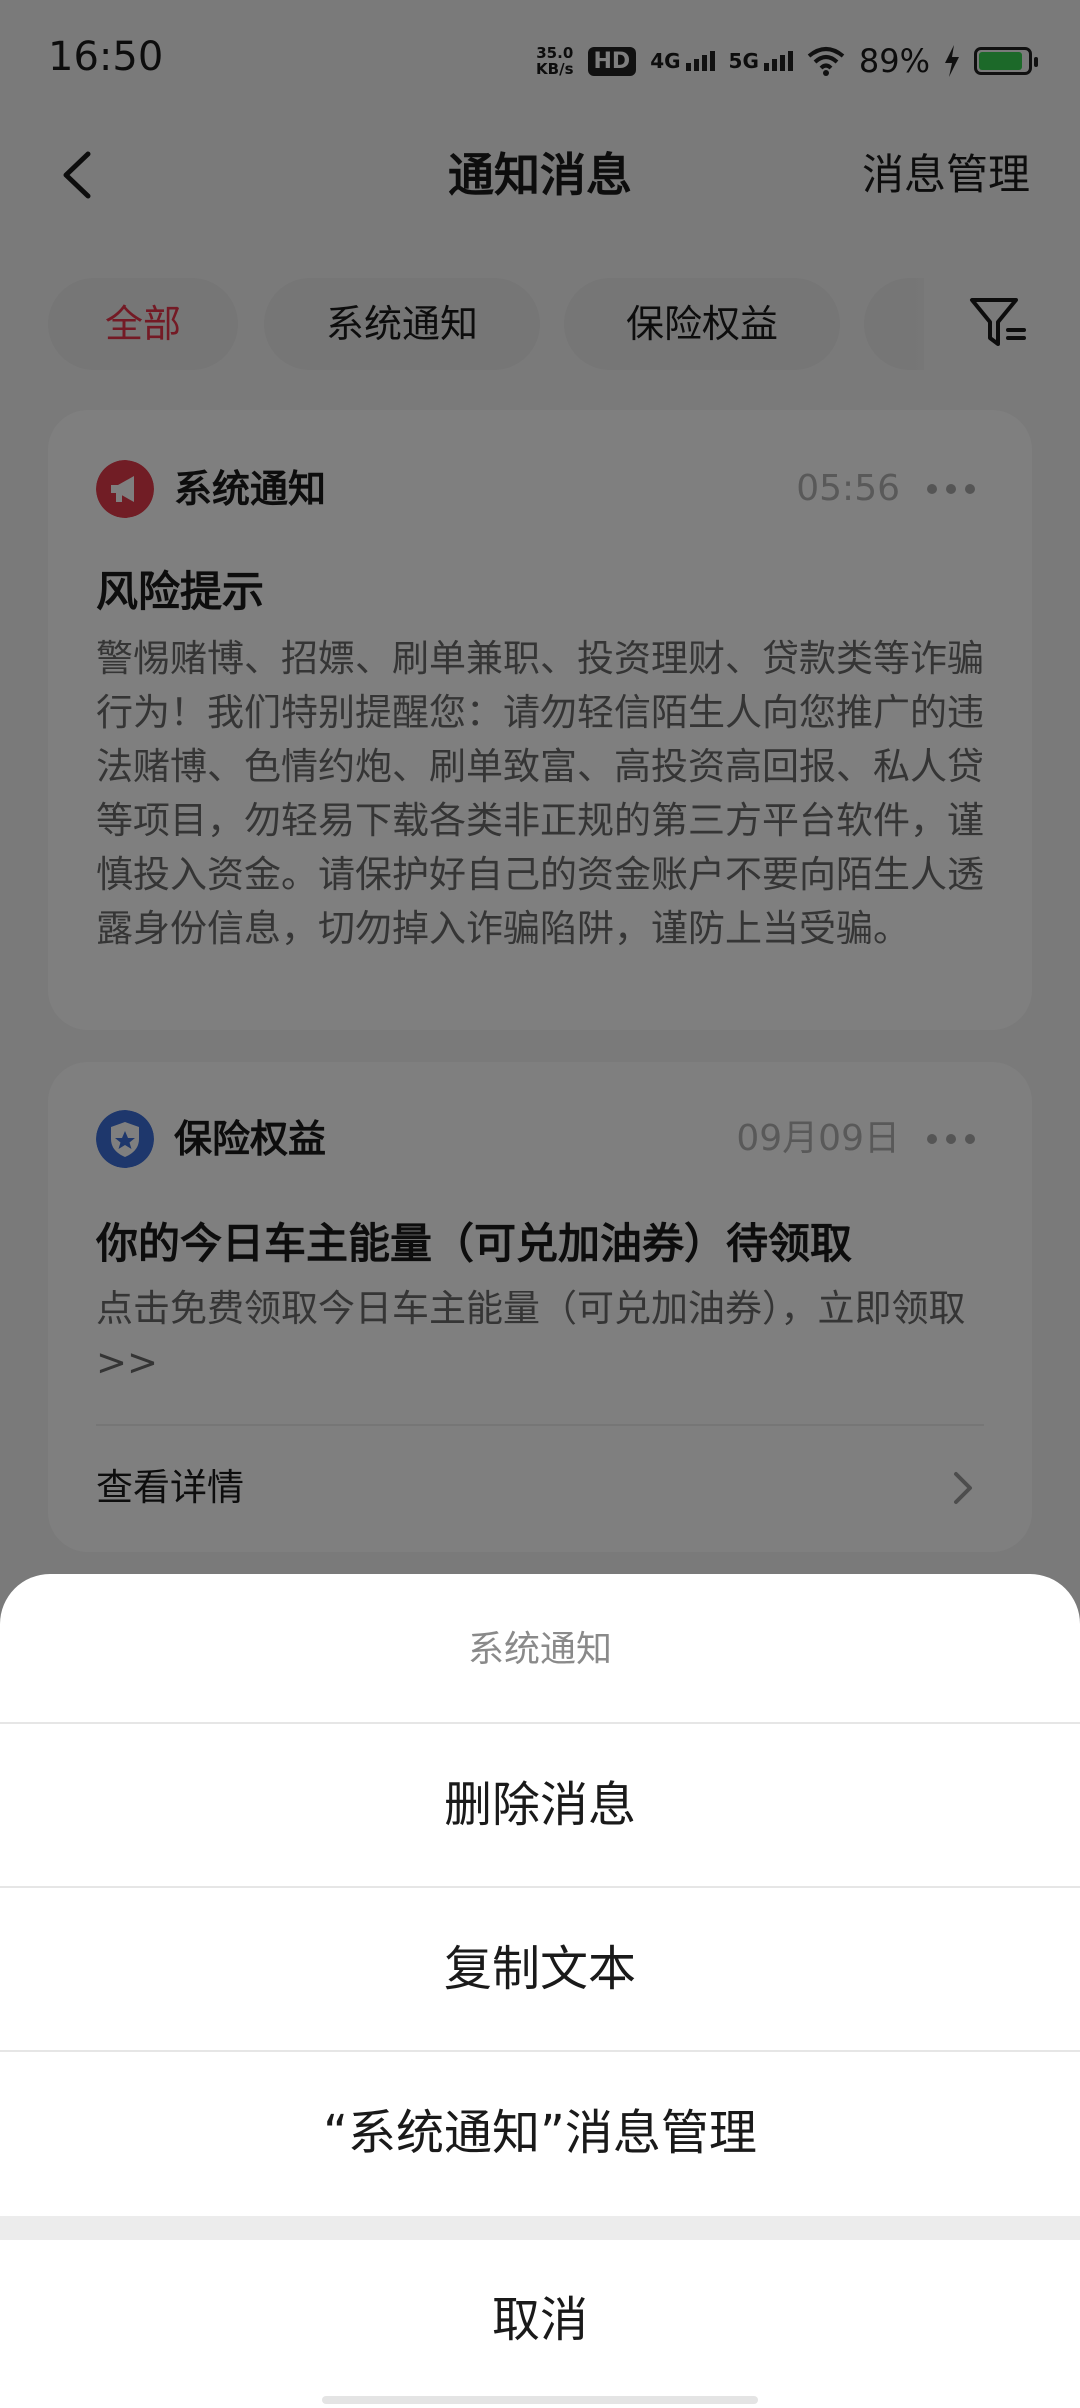 This screenshot has height=2408, width=1080. I want to click on delete-message-button: 删除消息, so click(540, 1805).